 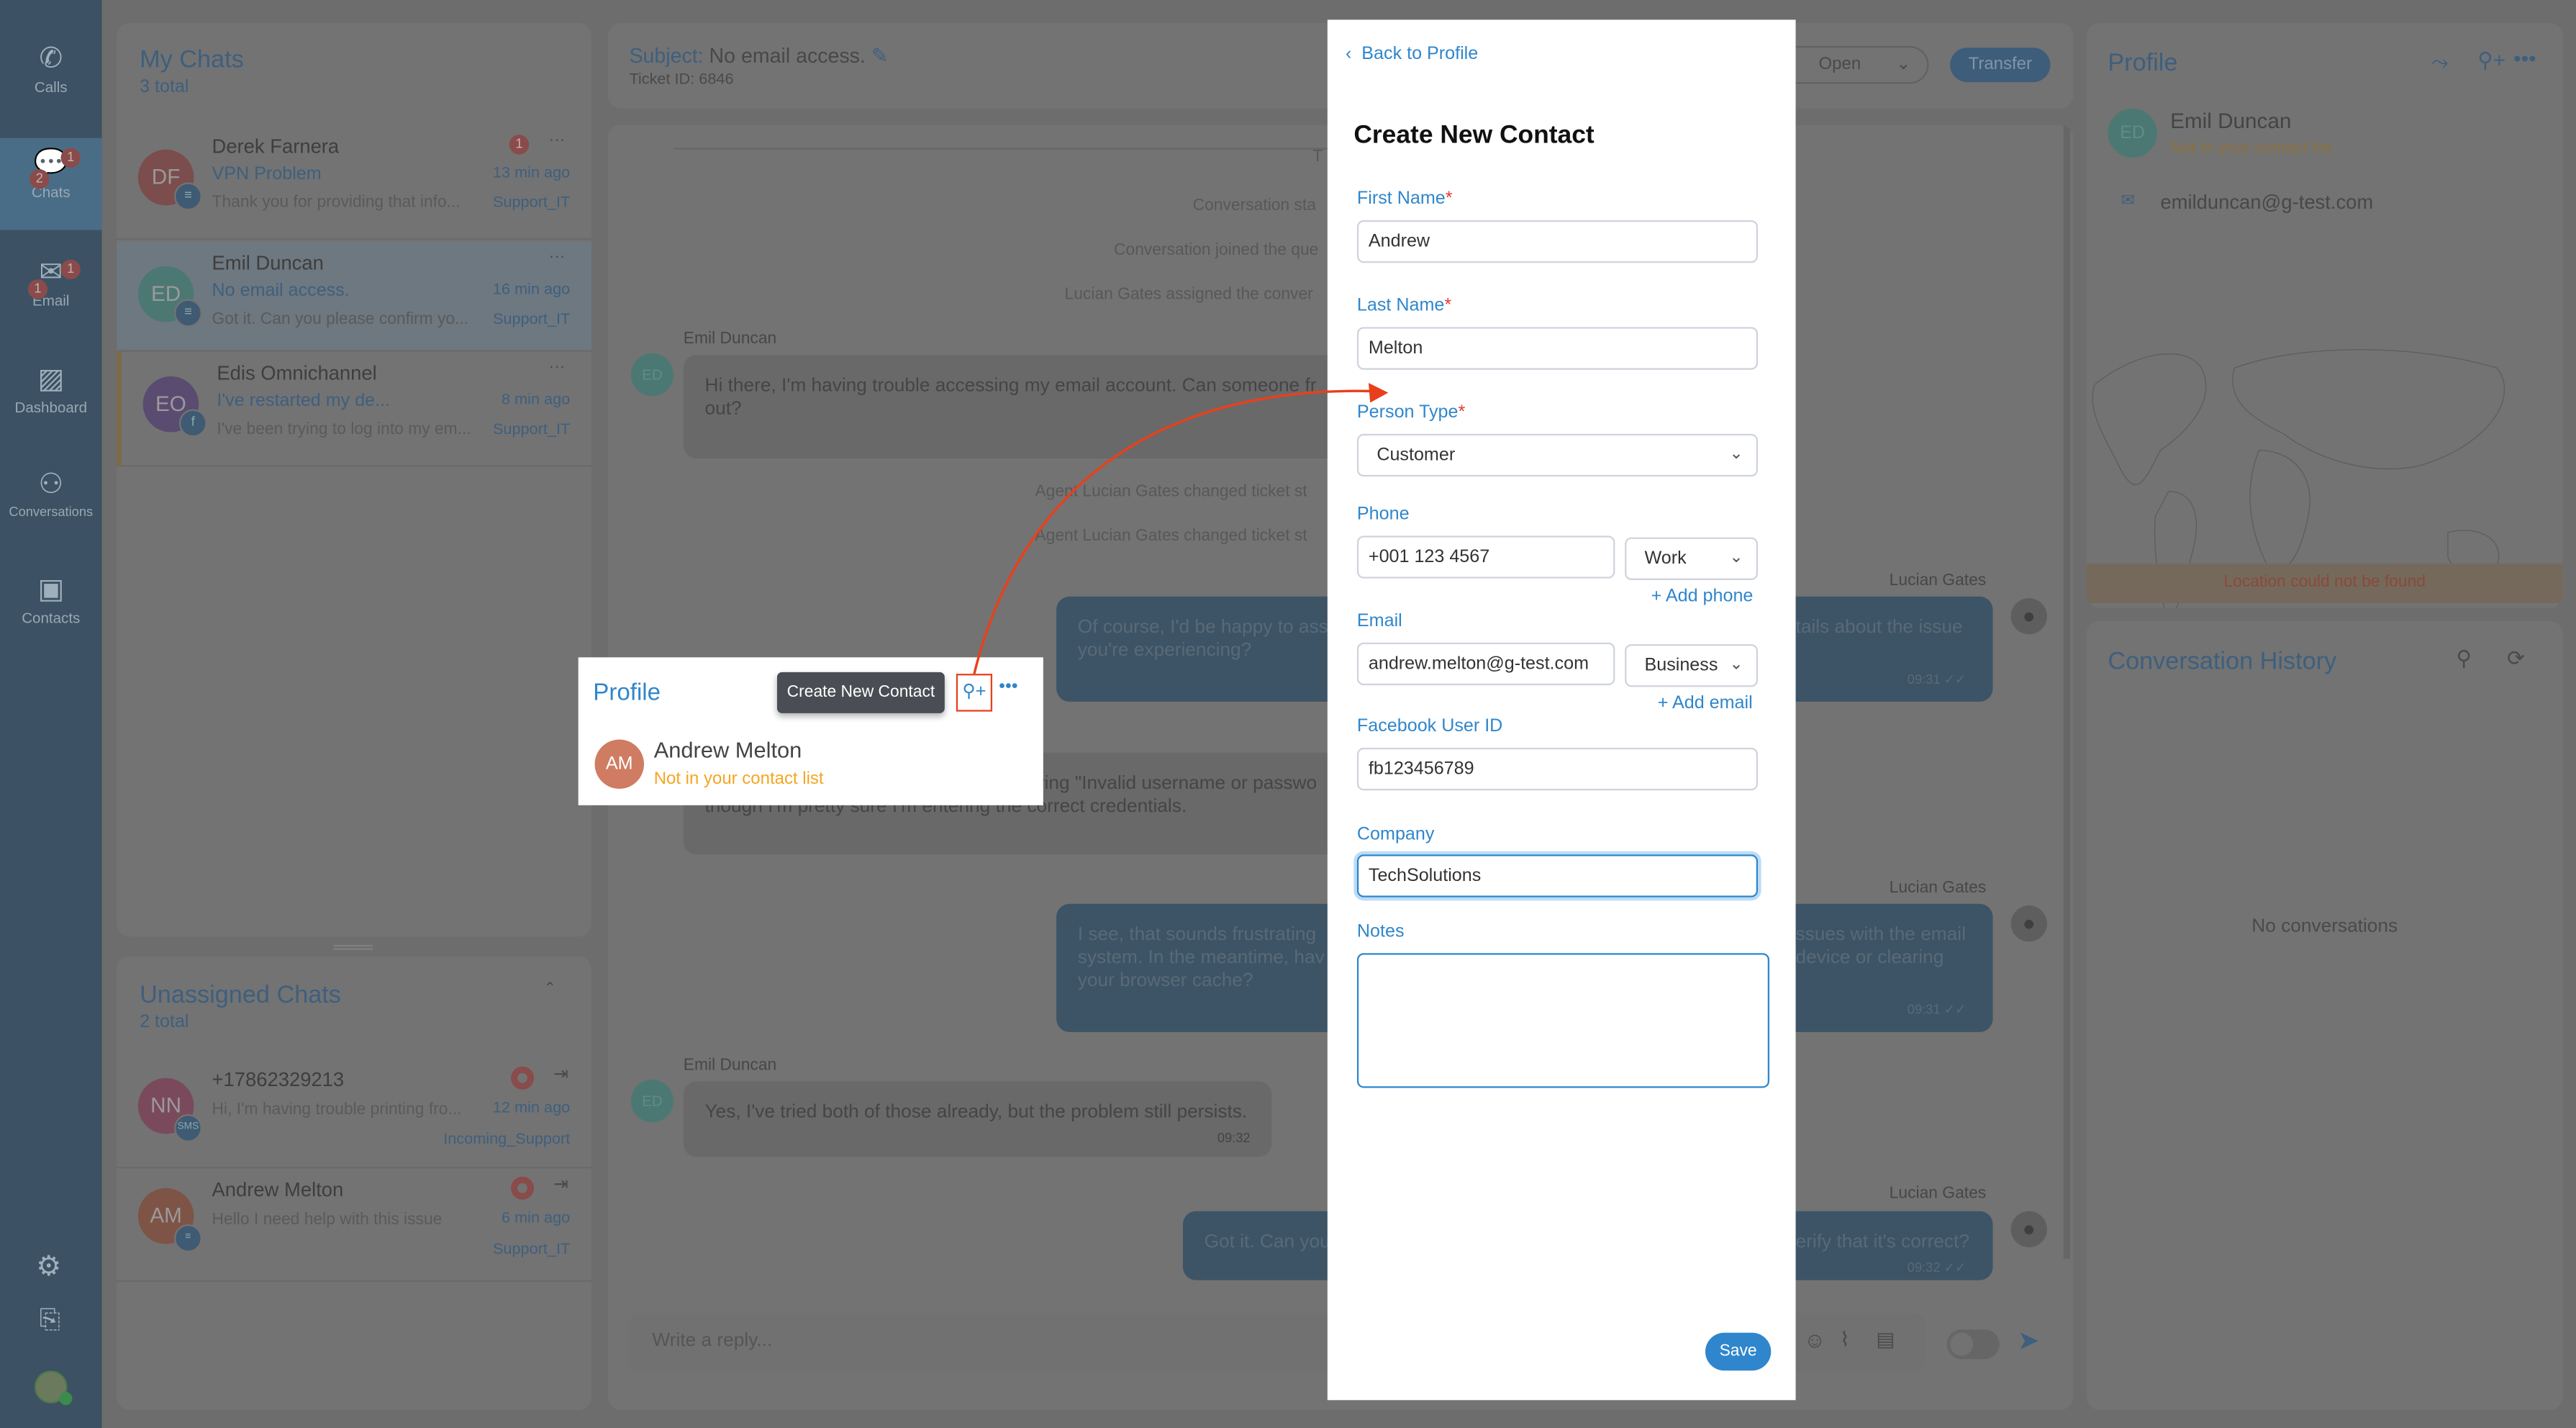 What do you see at coordinates (1172, 531) in the screenshot?
I see `annotation-arrow-line` at bounding box center [1172, 531].